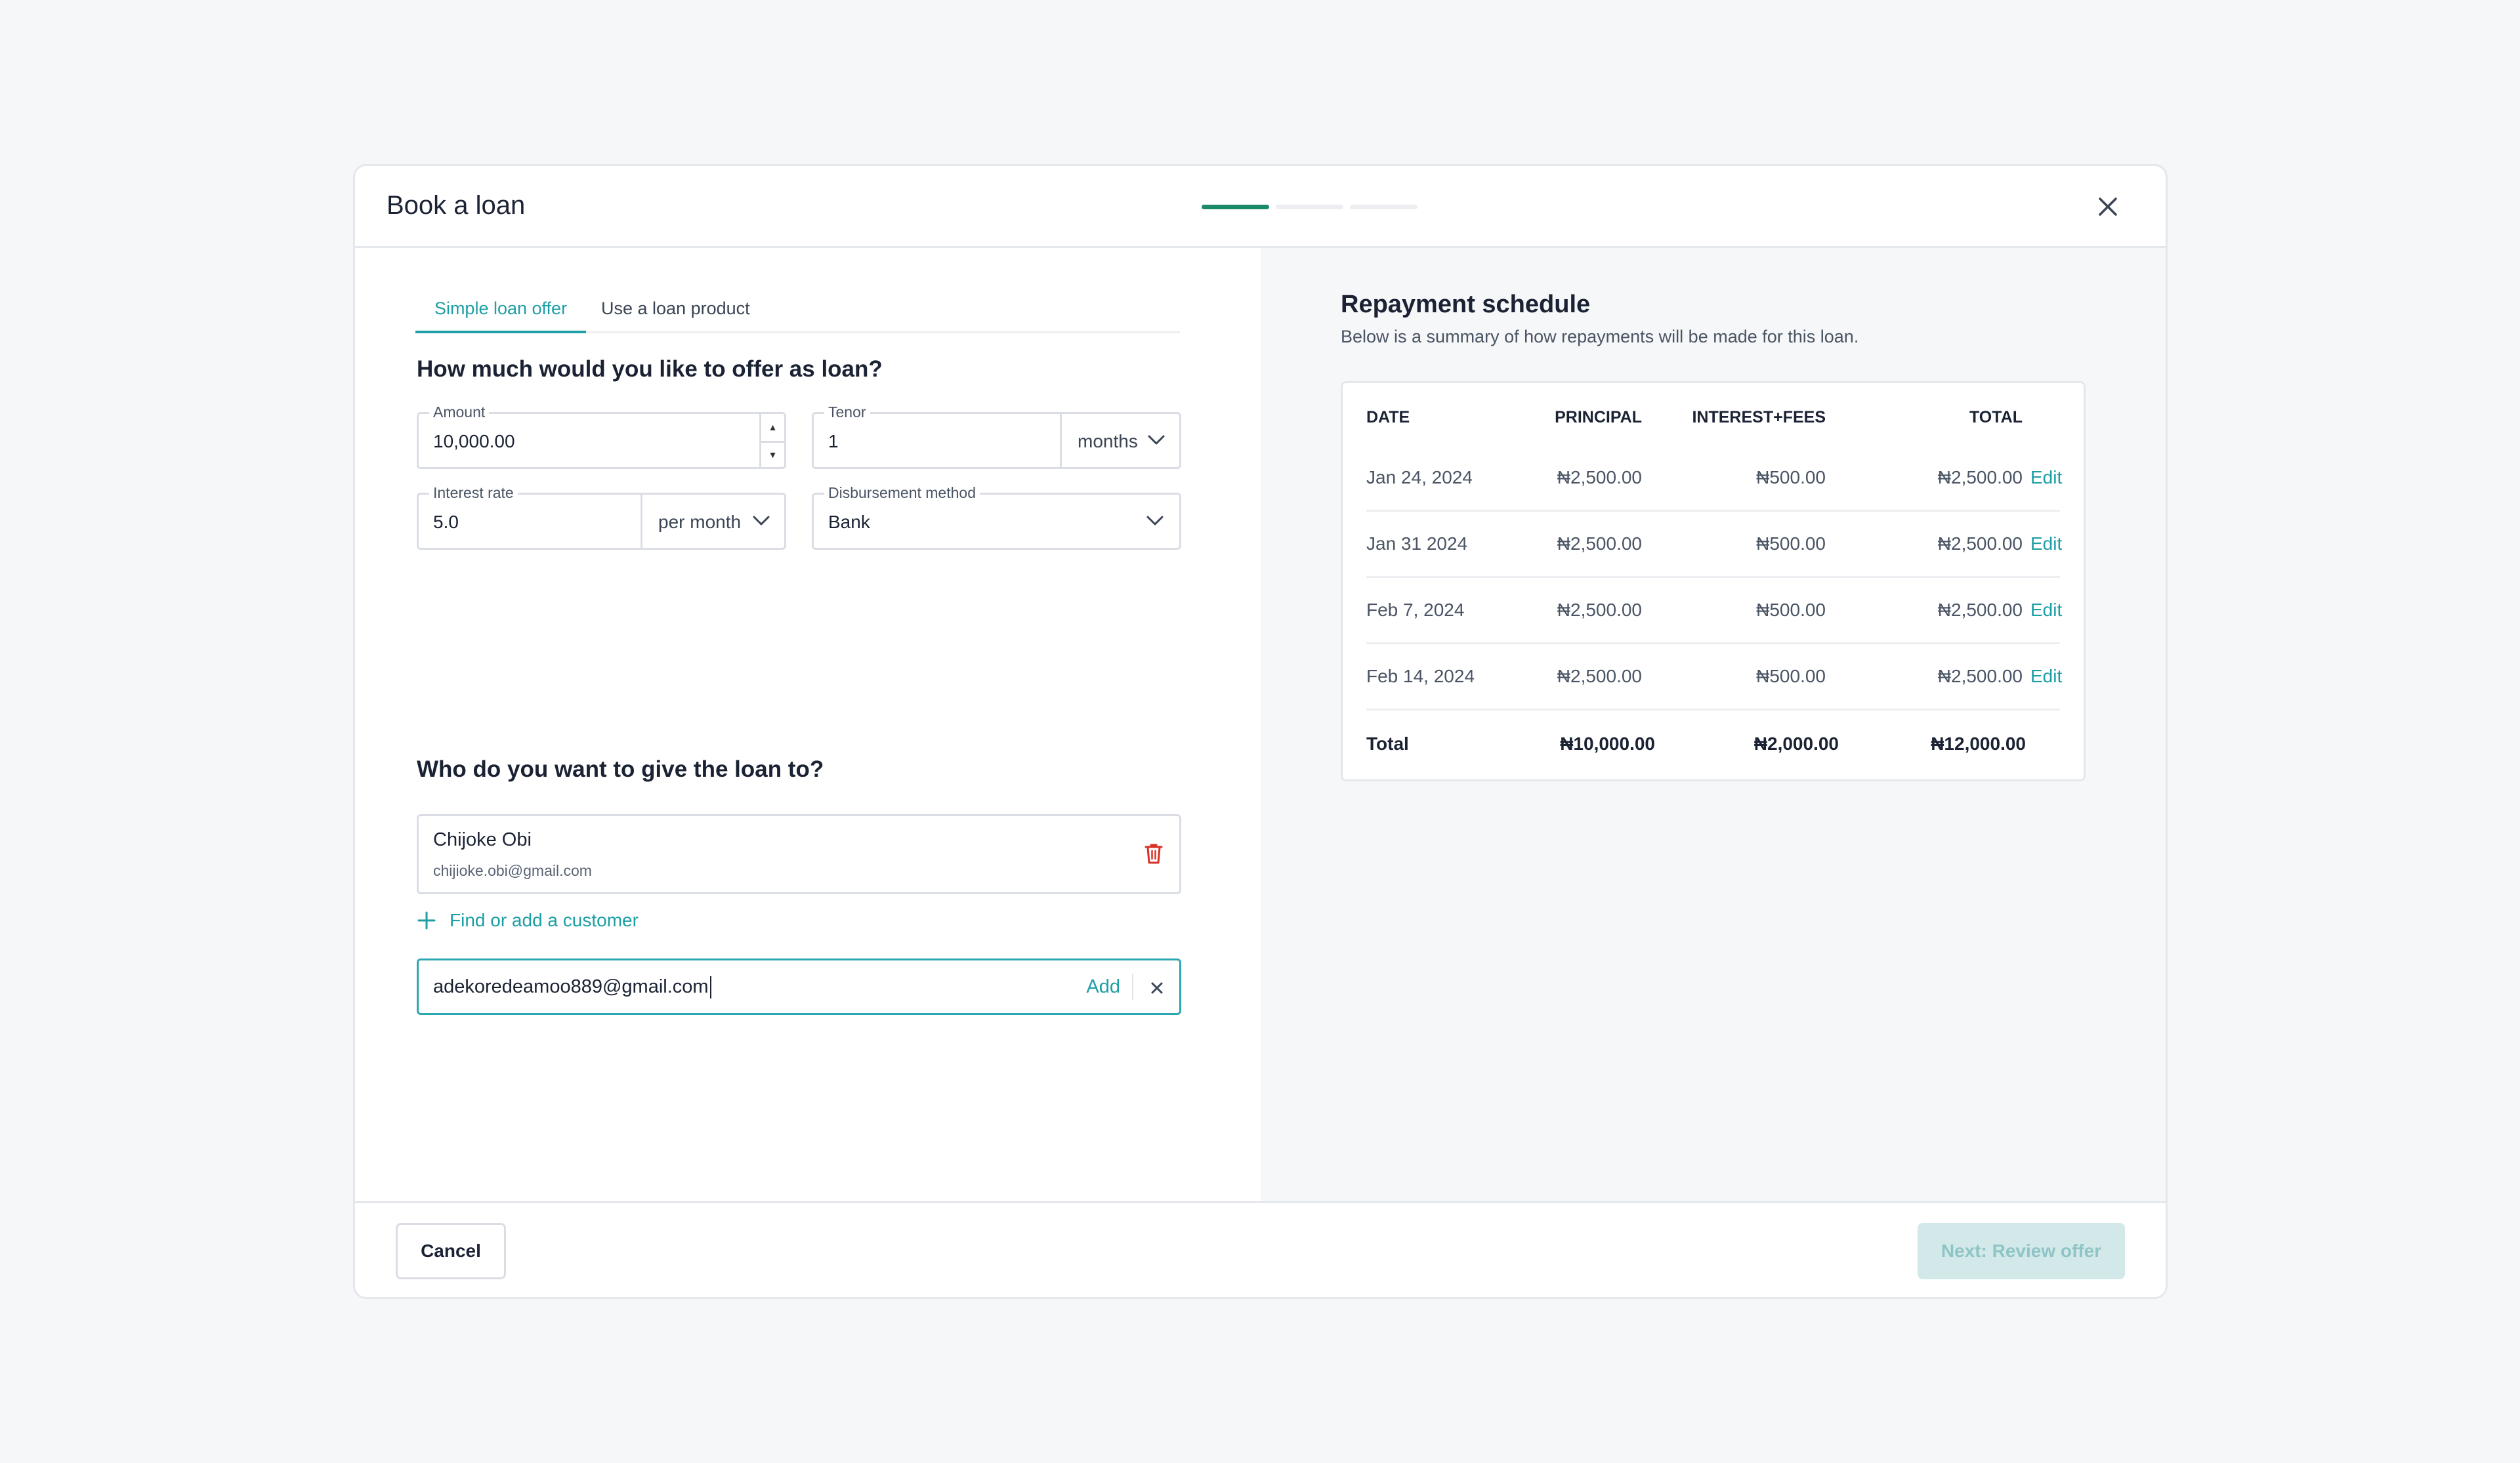 This screenshot has height=1463, width=2520. Describe the element at coordinates (500, 314) in the screenshot. I see `tab-simple-loan-offer: Simple loan offer` at that location.